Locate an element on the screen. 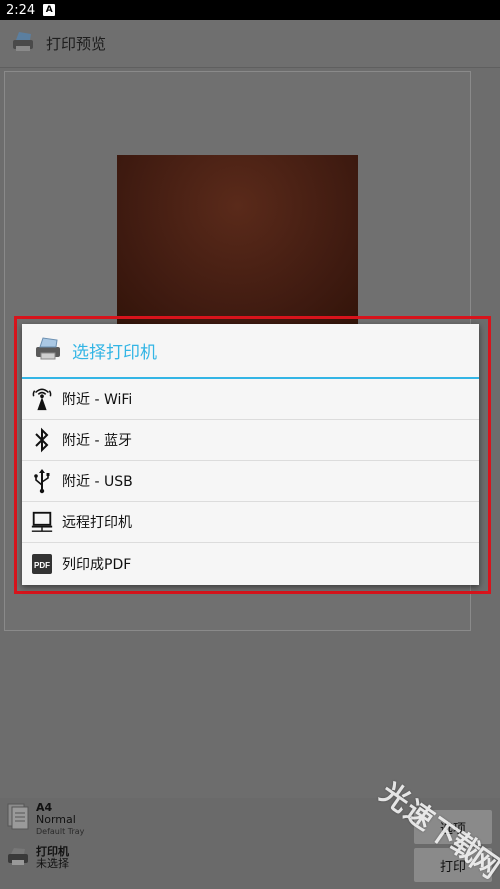  app-bar: 打印预览 is located at coordinates (250, 44).